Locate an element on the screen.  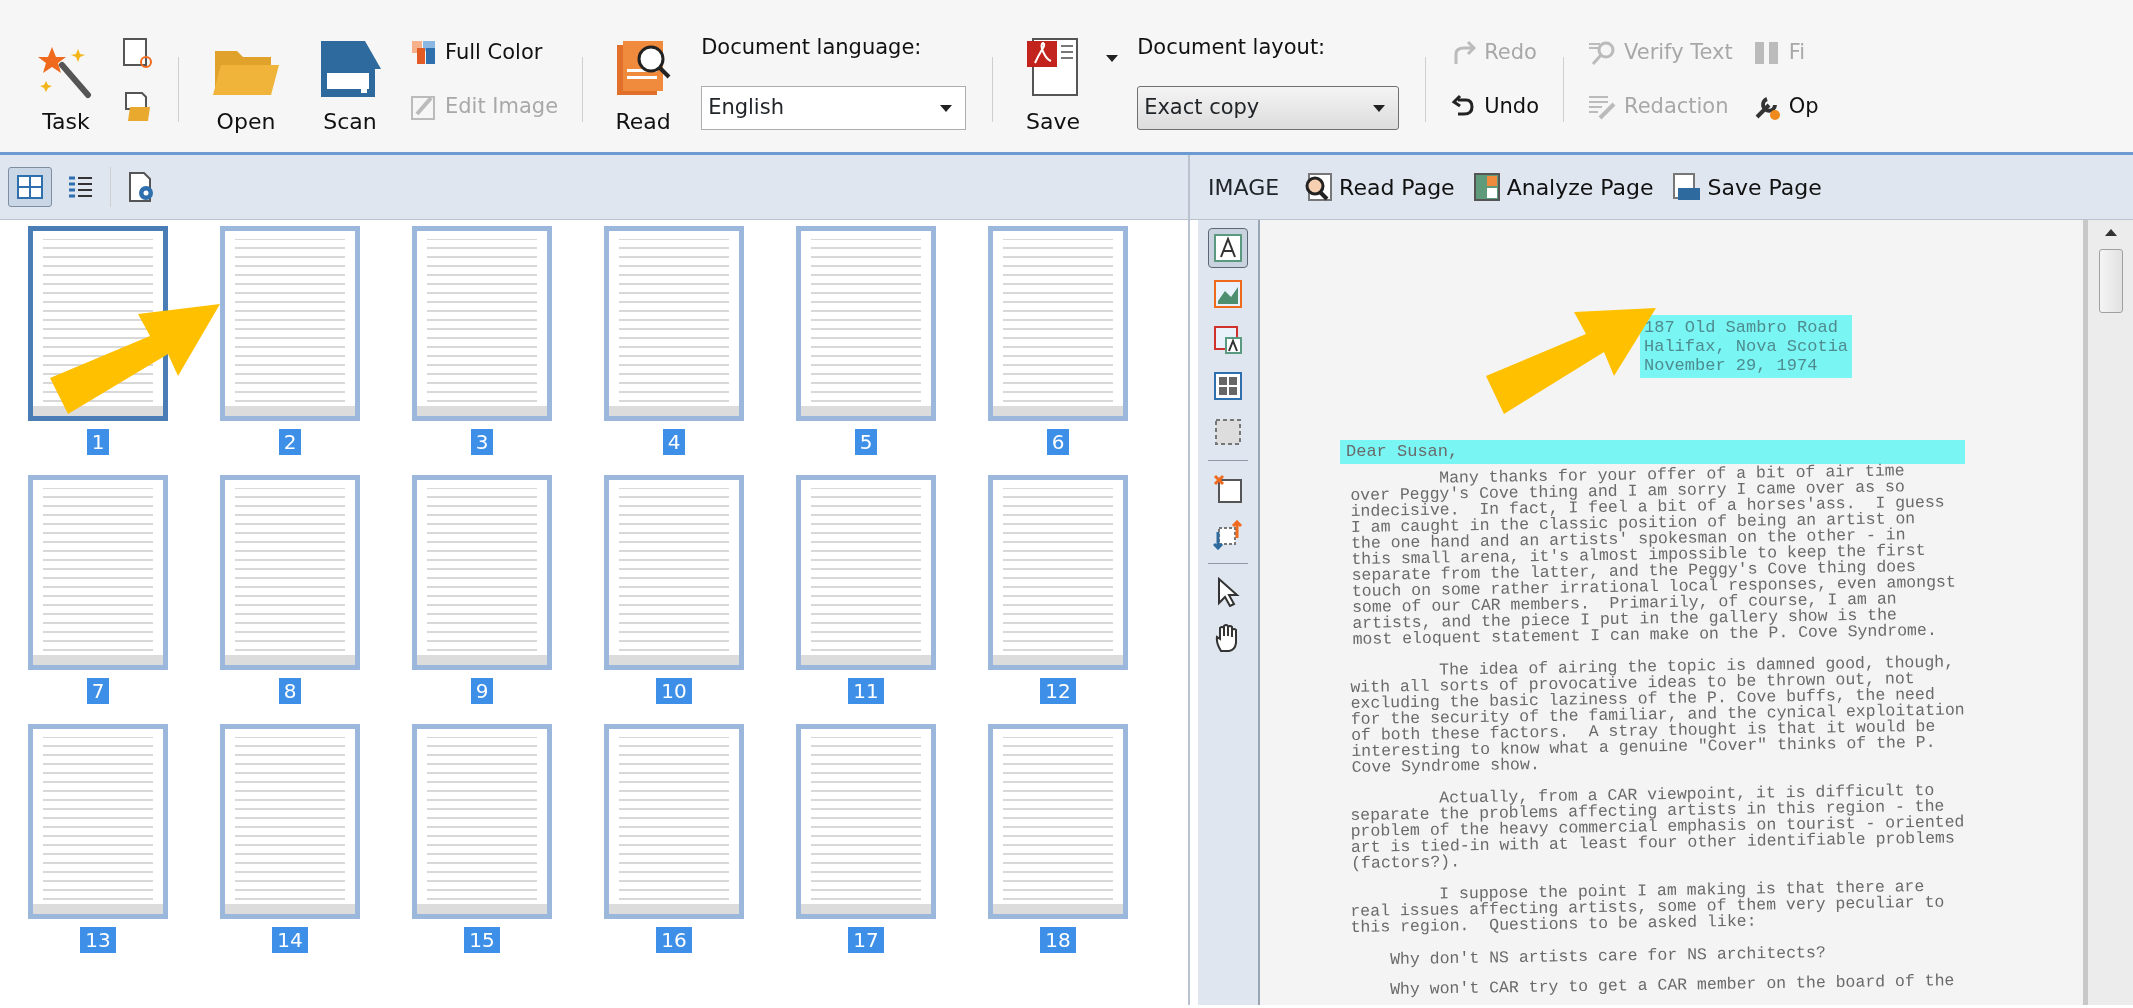
color-squares-icon is located at coordinates (424, 53).